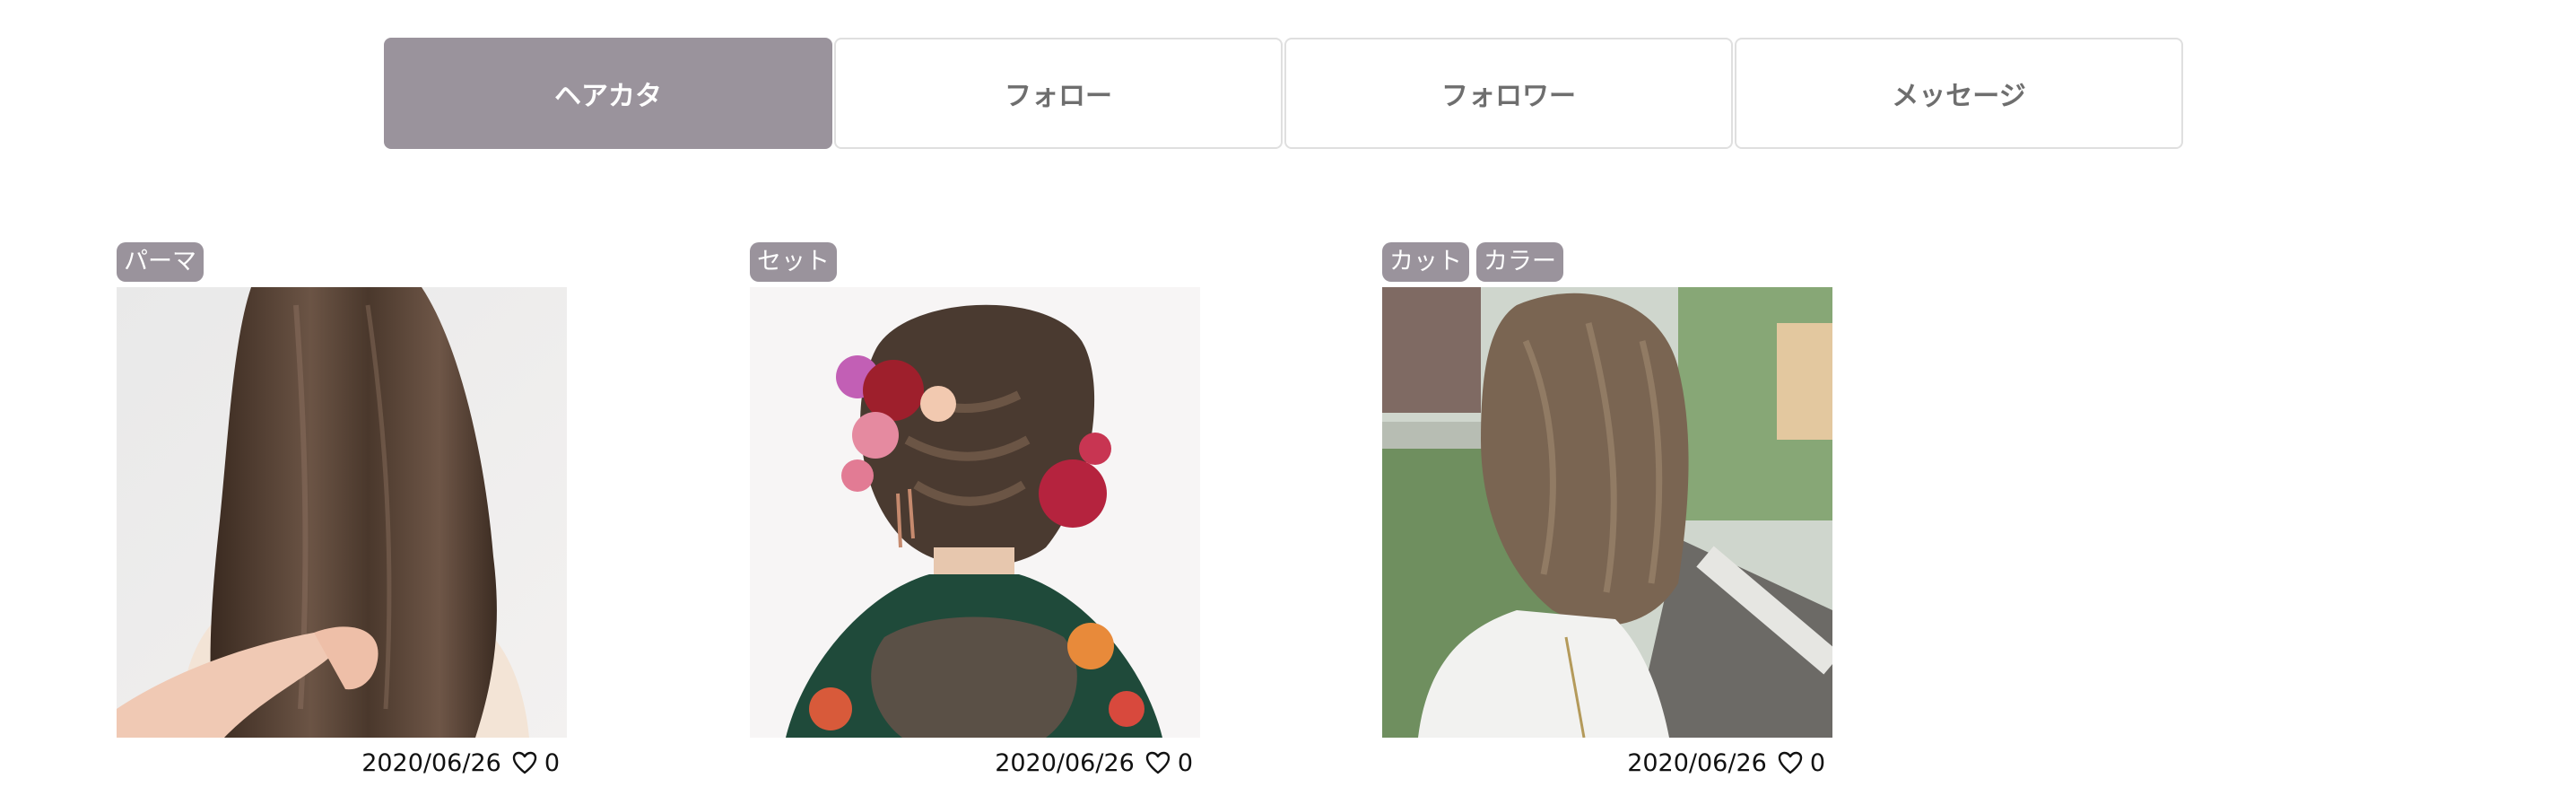  What do you see at coordinates (1058, 93) in the screenshot?
I see `tab-follow: フォロー` at bounding box center [1058, 93].